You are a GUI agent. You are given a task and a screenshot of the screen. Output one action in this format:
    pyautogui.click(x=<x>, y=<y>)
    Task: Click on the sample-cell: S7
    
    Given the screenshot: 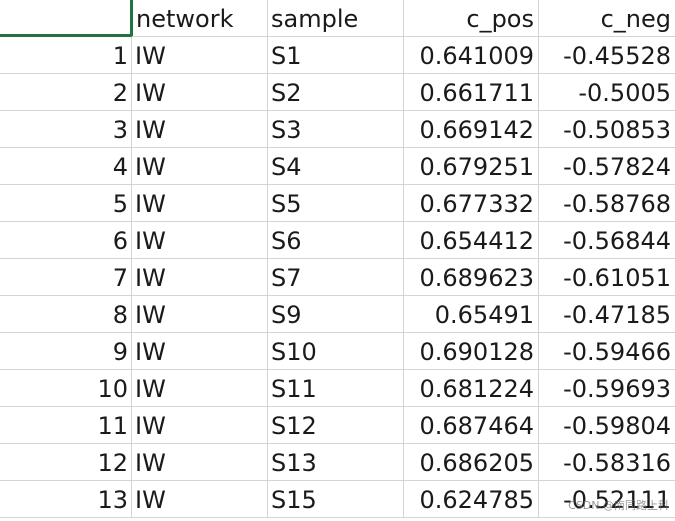 What is the action you would take?
    pyautogui.click(x=336, y=277)
    